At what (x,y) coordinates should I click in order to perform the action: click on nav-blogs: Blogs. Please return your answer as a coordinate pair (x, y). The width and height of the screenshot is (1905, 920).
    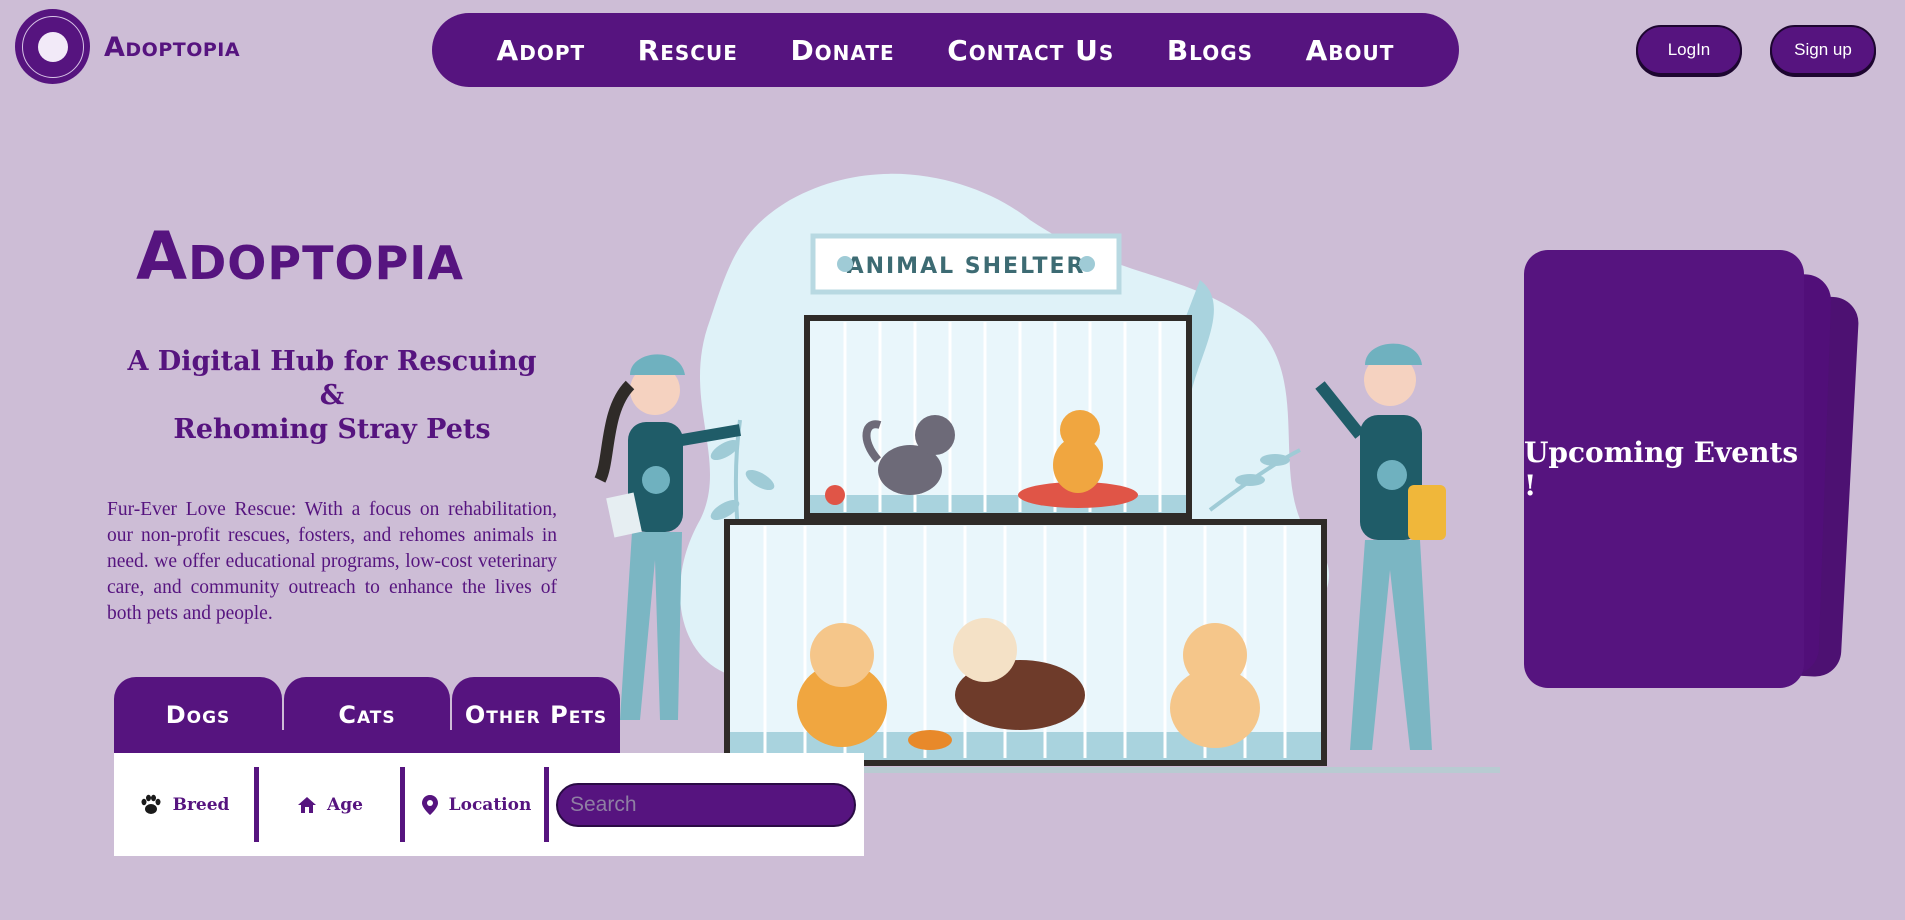
    Looking at the image, I should click on (1210, 50).